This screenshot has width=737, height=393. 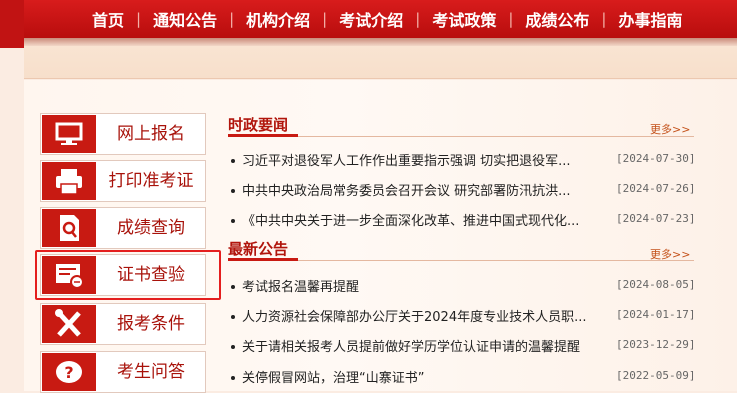 I want to click on banner-strip, so click(x=380, y=62).